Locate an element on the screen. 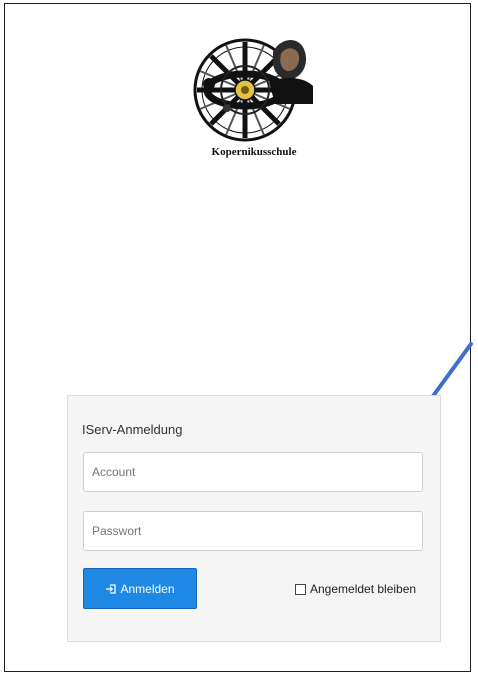  school-logo: Kopernikusschule is located at coordinates (254, 97).